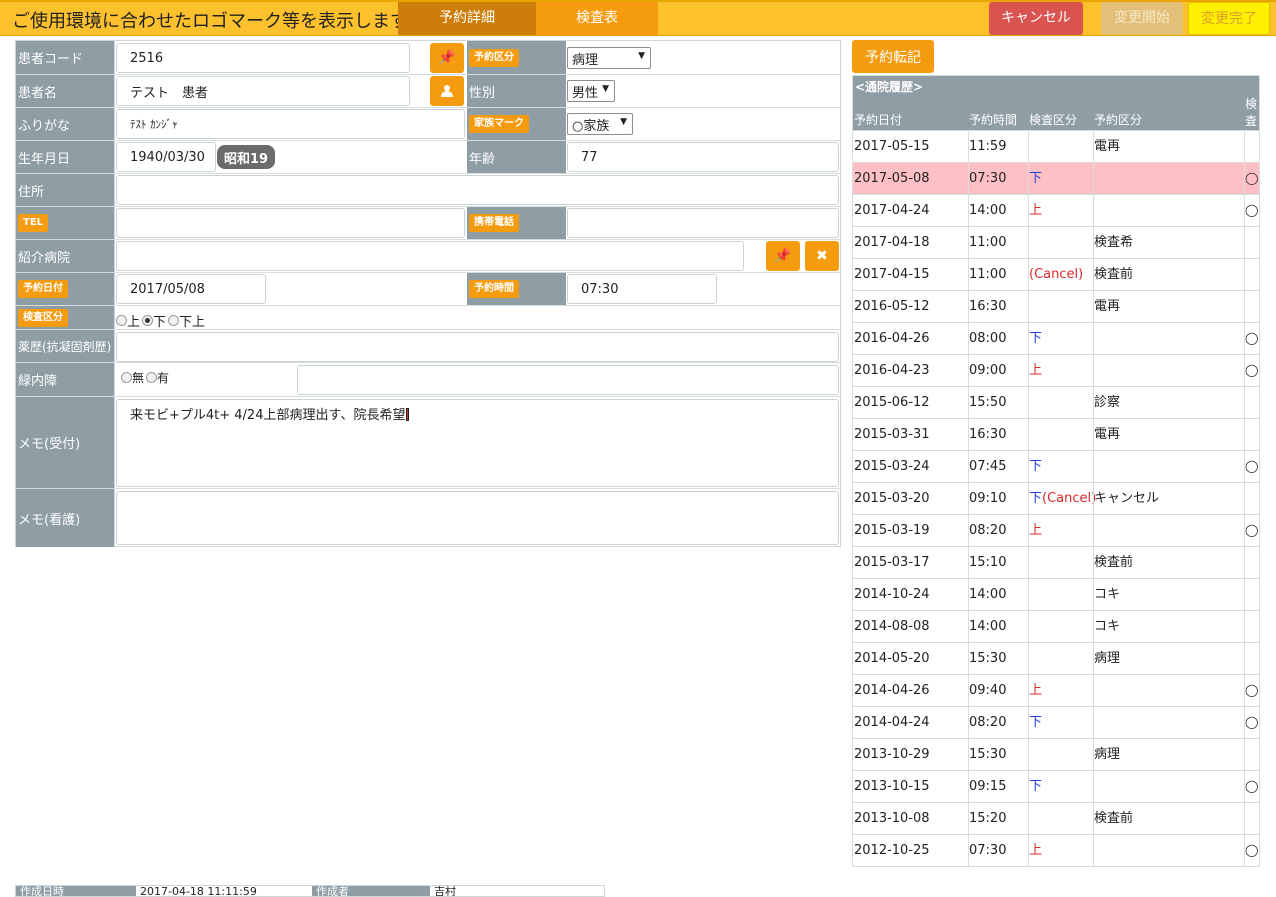  What do you see at coordinates (703, 223) in the screenshot?
I see `mobile-input` at bounding box center [703, 223].